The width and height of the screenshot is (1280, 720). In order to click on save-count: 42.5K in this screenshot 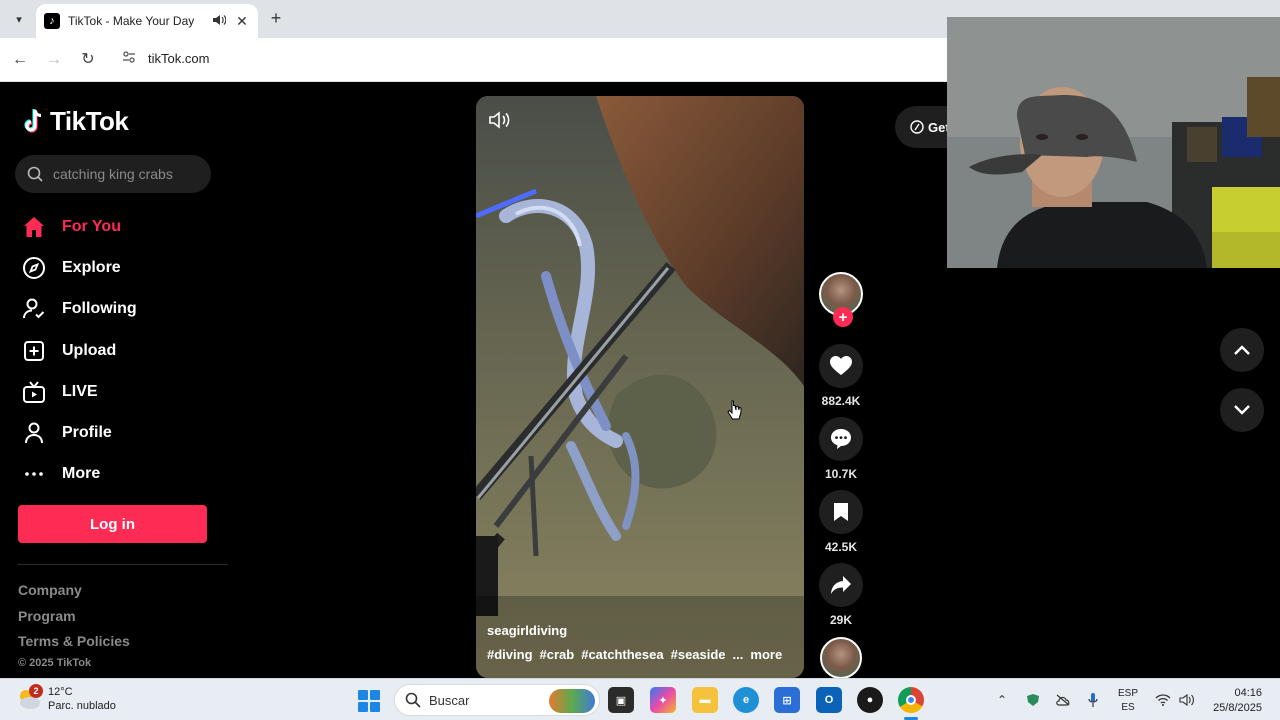, I will do `click(841, 547)`.